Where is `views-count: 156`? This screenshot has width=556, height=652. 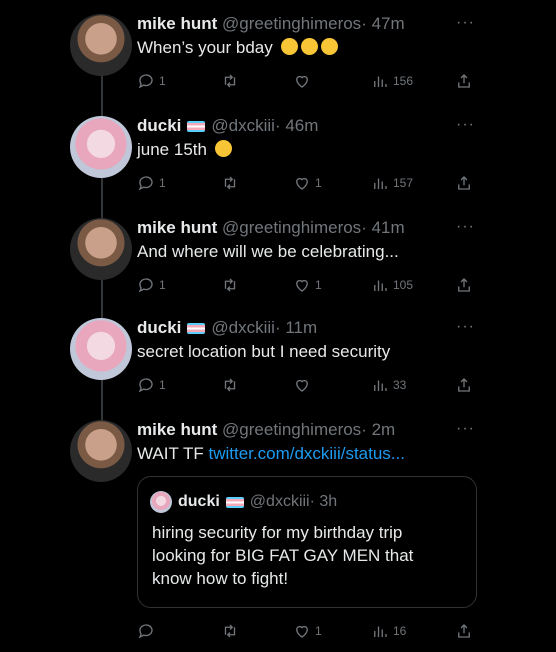
views-count: 156 is located at coordinates (403, 81).